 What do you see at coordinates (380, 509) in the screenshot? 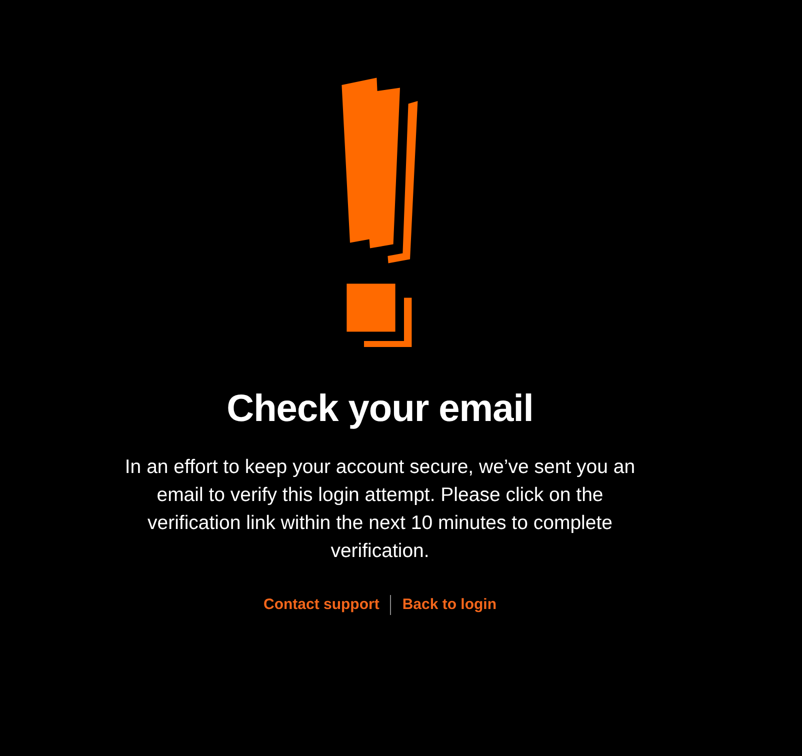
I see `message-text: In an effort to keep your account secure, we’ve sent you an email to verify this login attempt. Please click on the verification link within the next 10 minutes to complete verification.` at bounding box center [380, 509].